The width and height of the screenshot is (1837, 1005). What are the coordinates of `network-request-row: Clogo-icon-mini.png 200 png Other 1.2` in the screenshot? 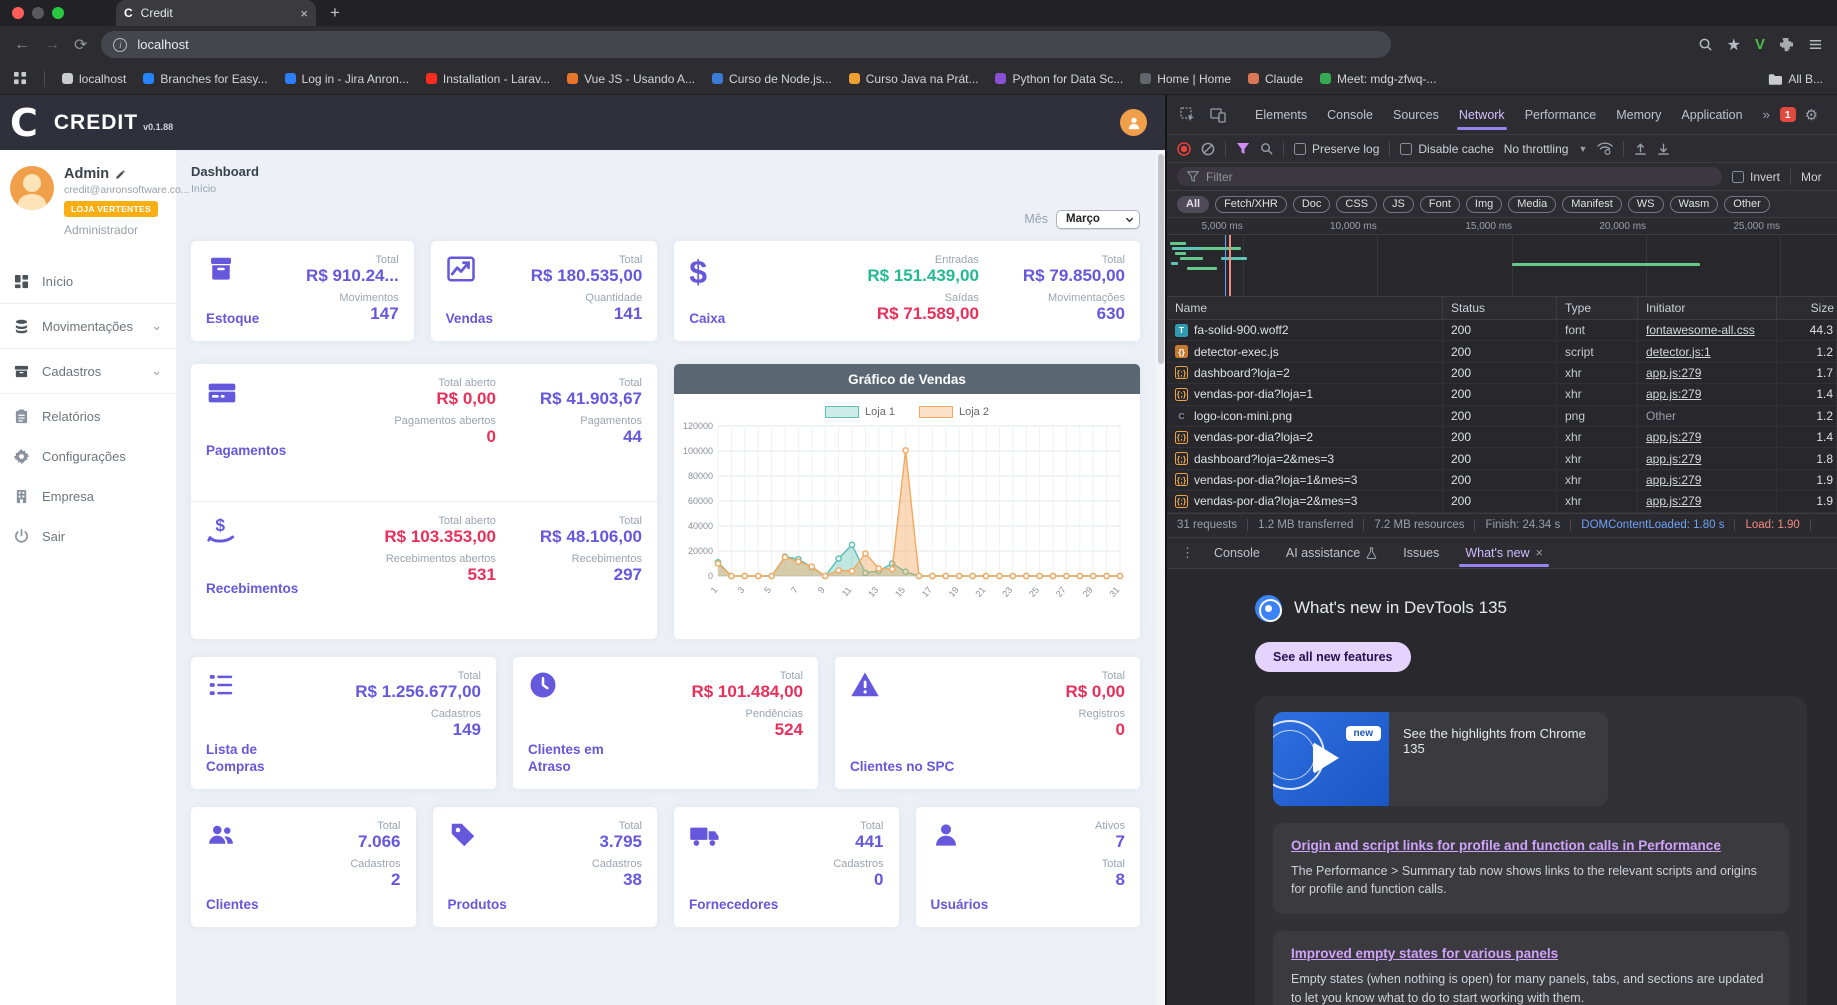 It's located at (1502, 416).